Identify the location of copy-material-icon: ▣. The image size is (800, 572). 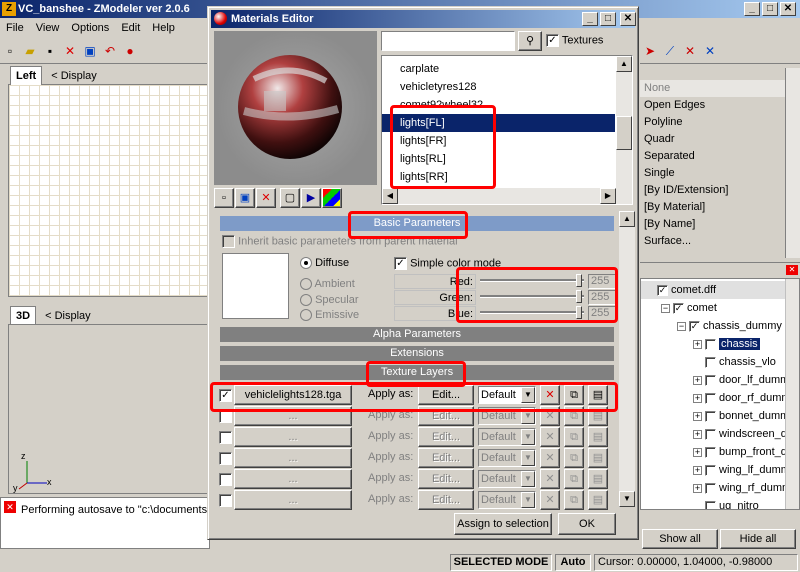
(245, 198).